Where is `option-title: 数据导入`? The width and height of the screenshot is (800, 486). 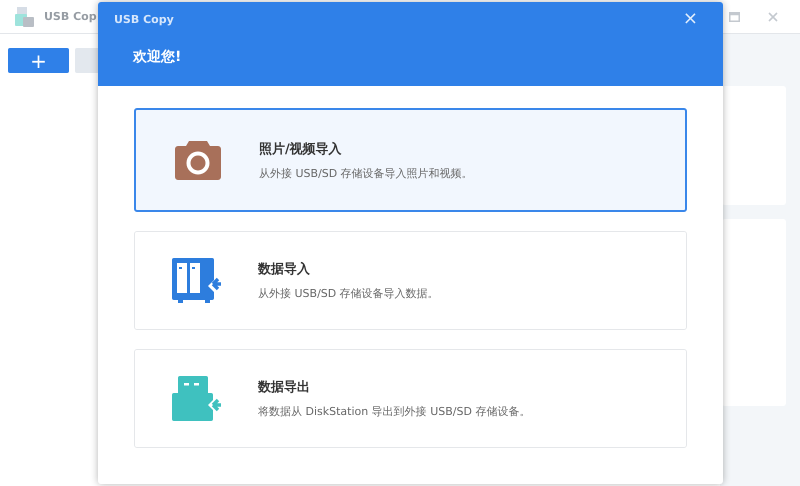
option-title: 数据导入 is located at coordinates (284, 269).